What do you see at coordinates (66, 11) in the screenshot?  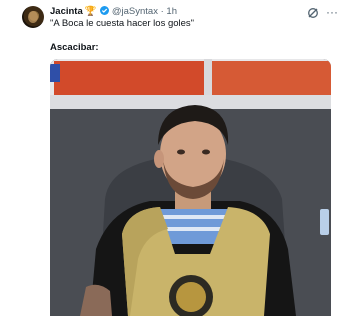 I see `author-name: Jacinta` at bounding box center [66, 11].